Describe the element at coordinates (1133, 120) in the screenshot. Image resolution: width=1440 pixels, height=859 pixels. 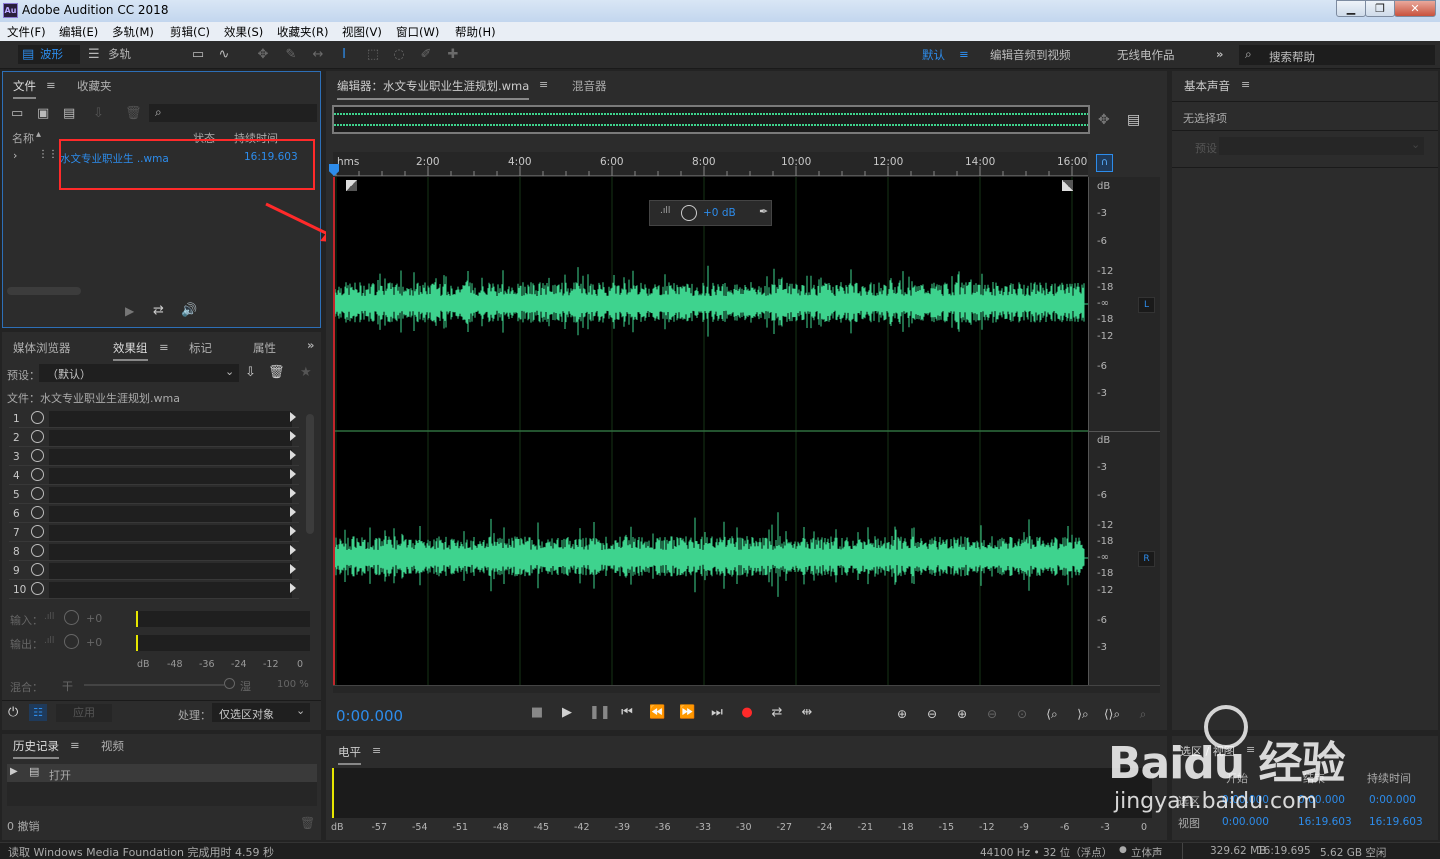
I see `display-options-icon: ▤` at that location.